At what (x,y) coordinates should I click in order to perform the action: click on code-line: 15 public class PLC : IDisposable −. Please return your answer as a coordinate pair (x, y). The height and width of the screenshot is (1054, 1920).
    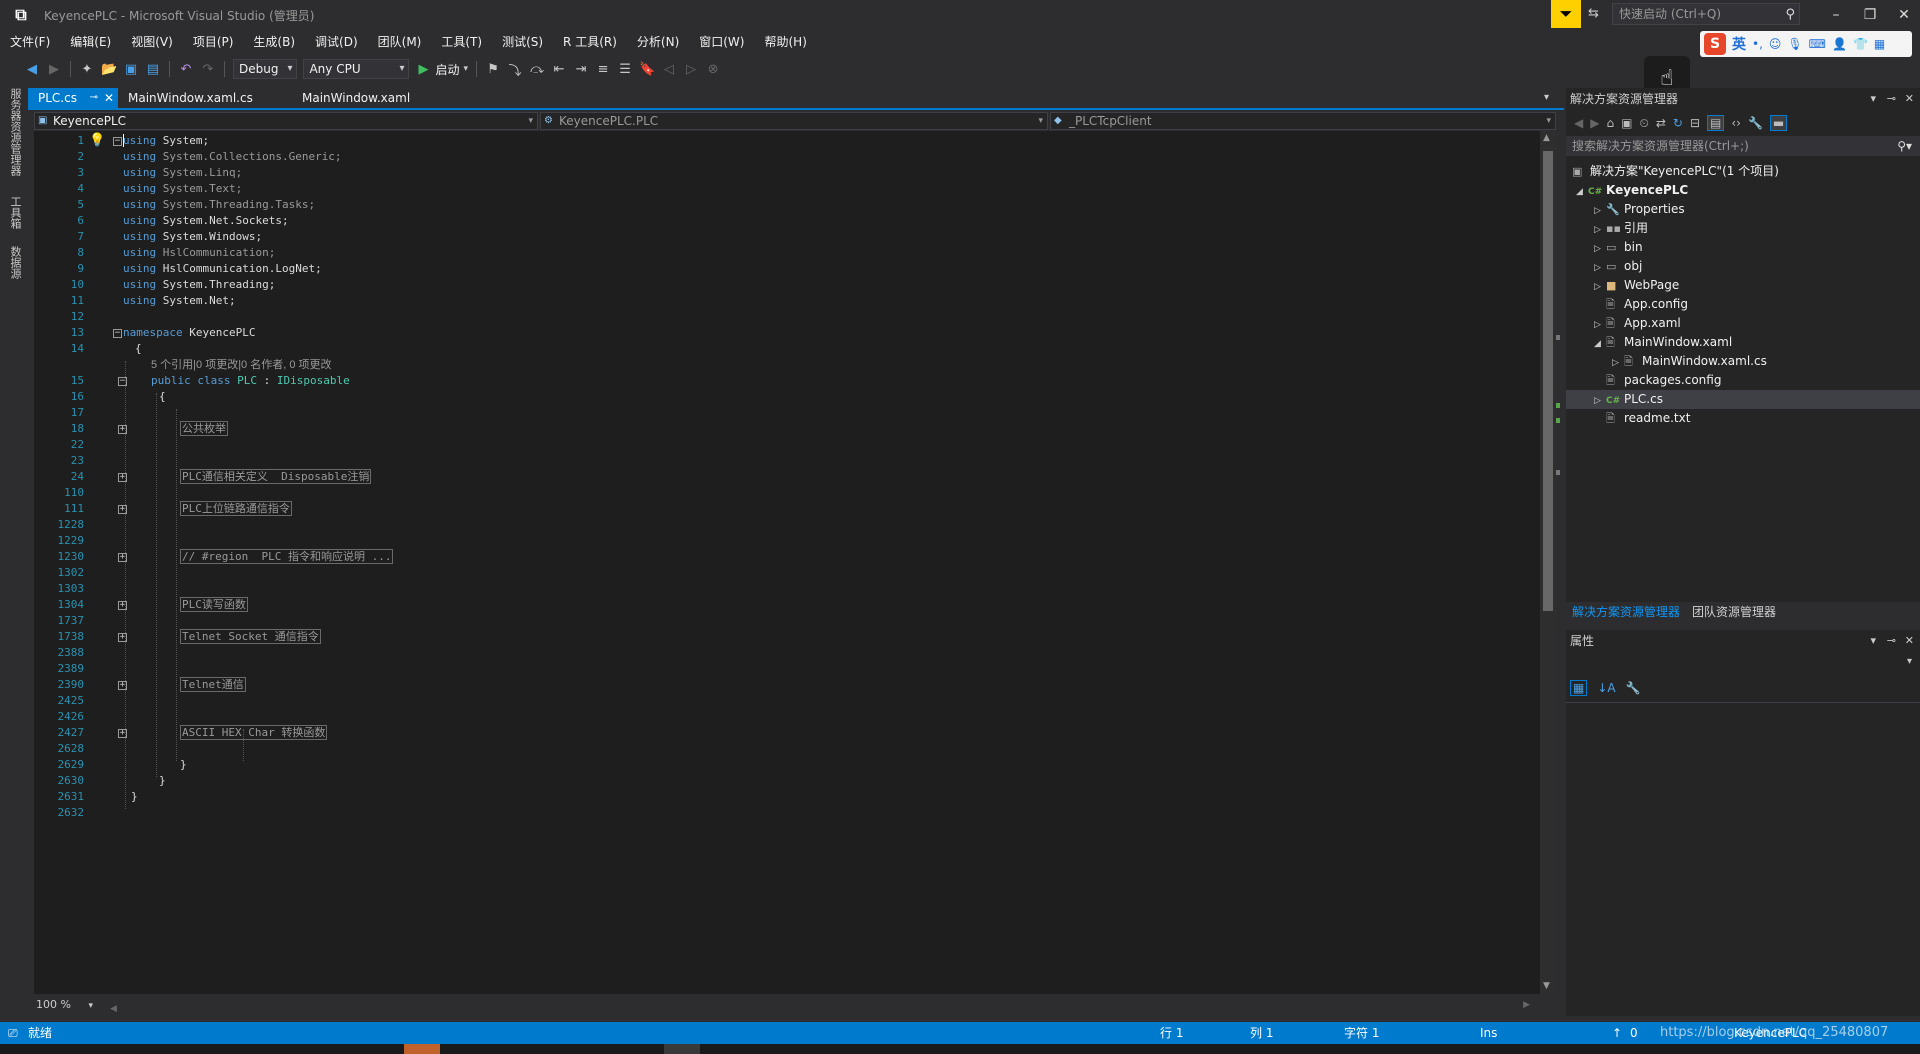
    Looking at the image, I should click on (734, 381).